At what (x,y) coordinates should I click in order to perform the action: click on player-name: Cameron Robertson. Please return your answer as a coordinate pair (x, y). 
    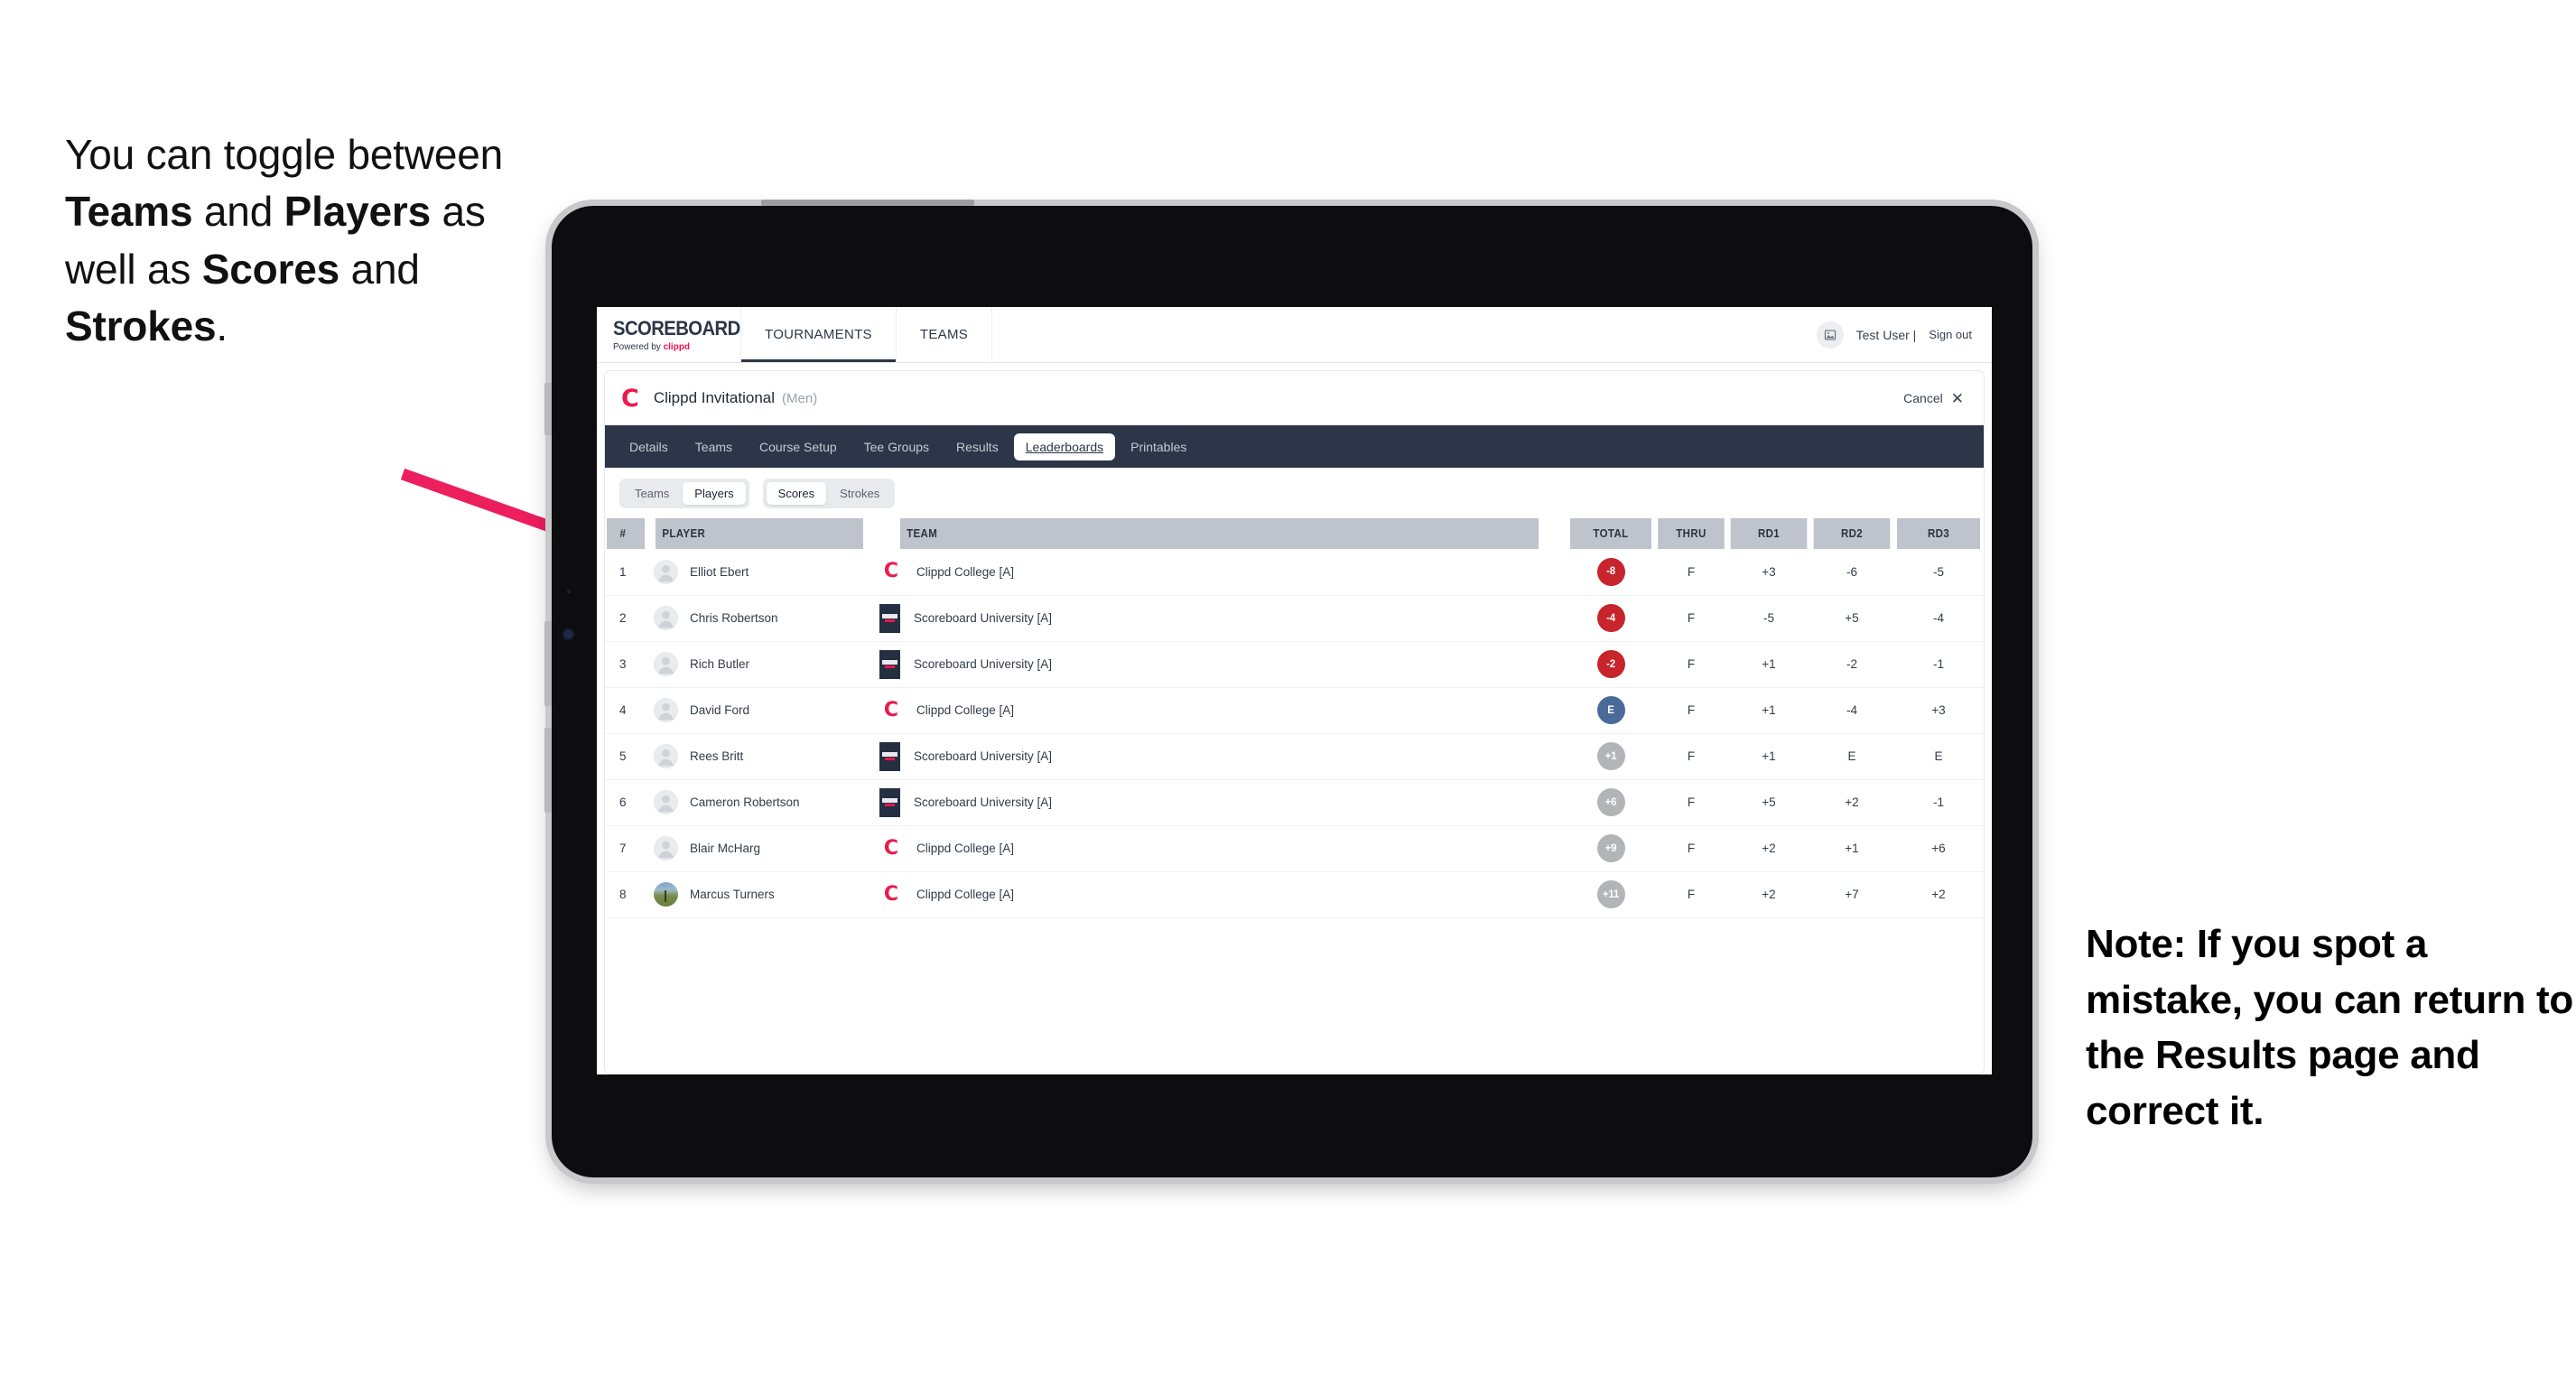
    Looking at the image, I should click on (745, 802).